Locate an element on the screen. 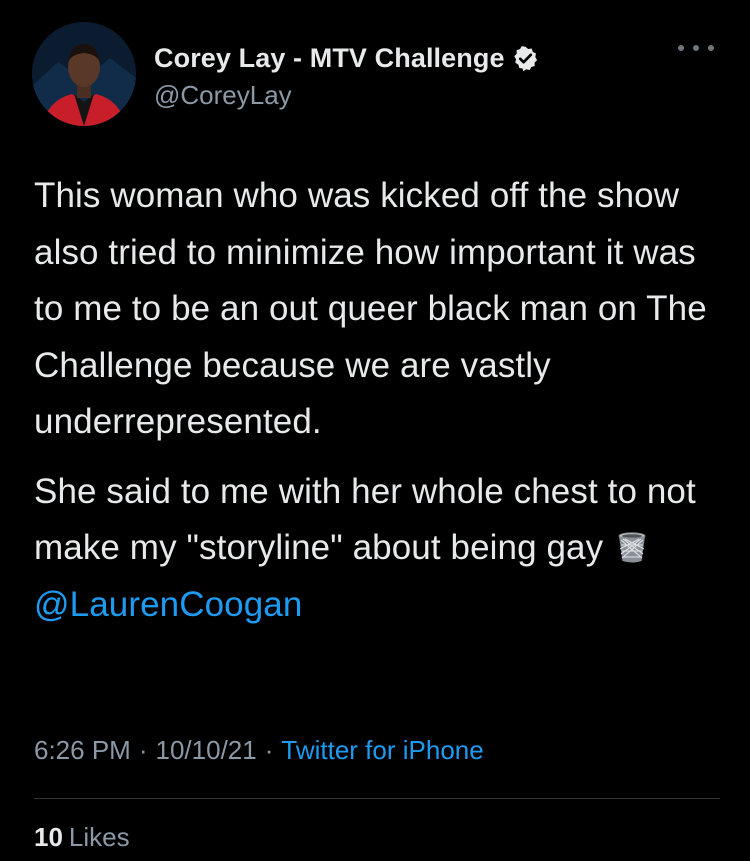 The height and width of the screenshot is (861, 750). author-names: Corey Lay - MTV Challenge @CoreyLay is located at coordinates (346, 76).